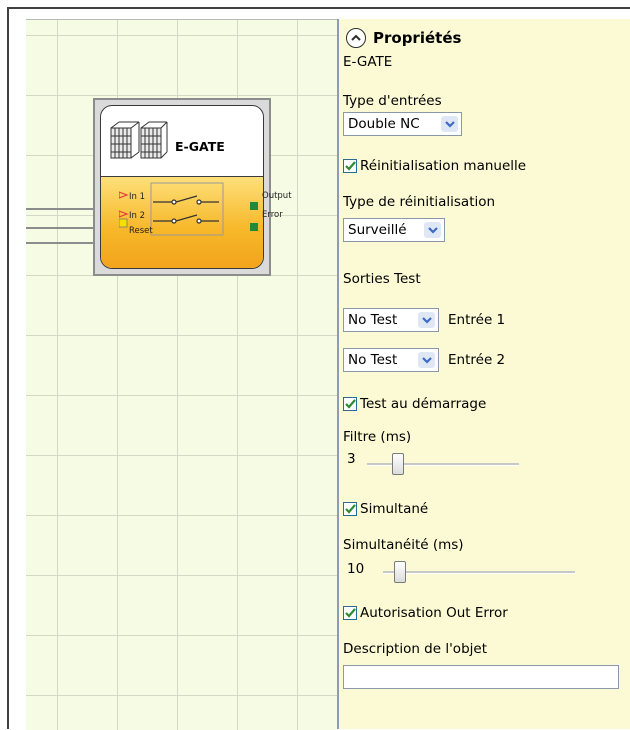 This screenshot has height=730, width=630. What do you see at coordinates (400, 572) in the screenshot?
I see `simultaneity-slider-thumb` at bounding box center [400, 572].